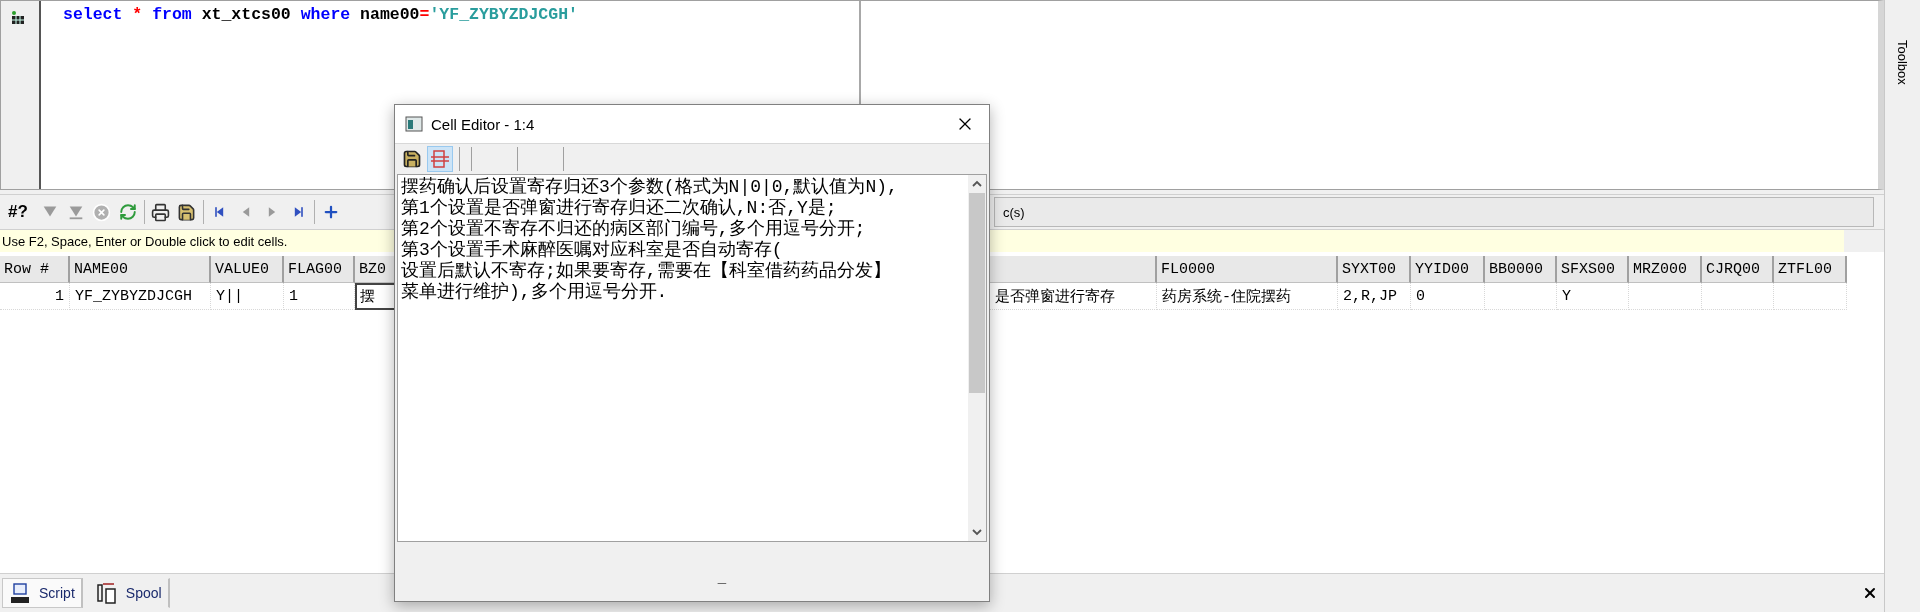  Describe the element at coordinates (1810, 269) in the screenshot. I see `column-header: ZTFL00` at that location.